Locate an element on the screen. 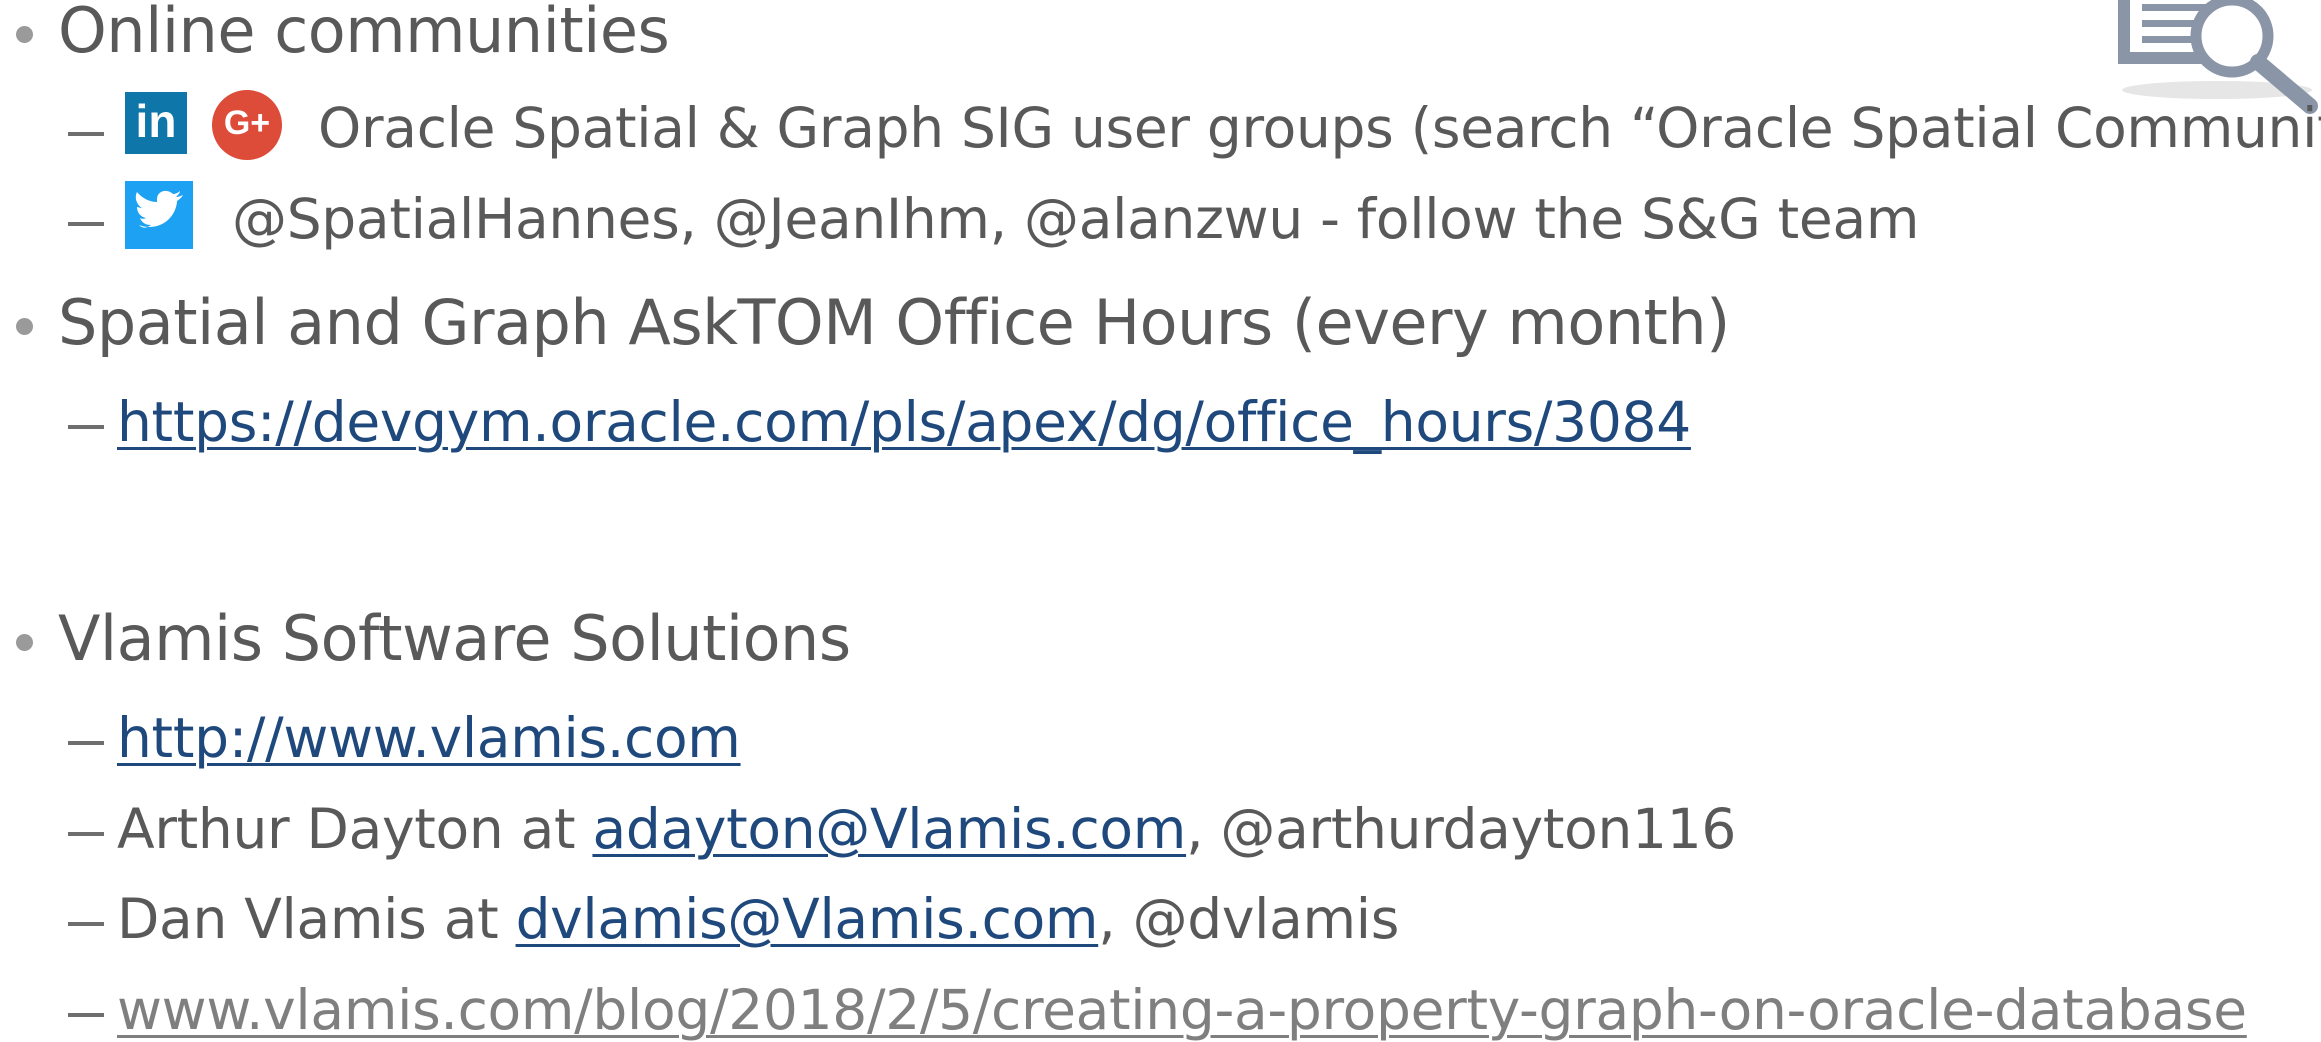 This screenshot has width=2321, height=1042. dash-blog is located at coordinates (86, 1015).